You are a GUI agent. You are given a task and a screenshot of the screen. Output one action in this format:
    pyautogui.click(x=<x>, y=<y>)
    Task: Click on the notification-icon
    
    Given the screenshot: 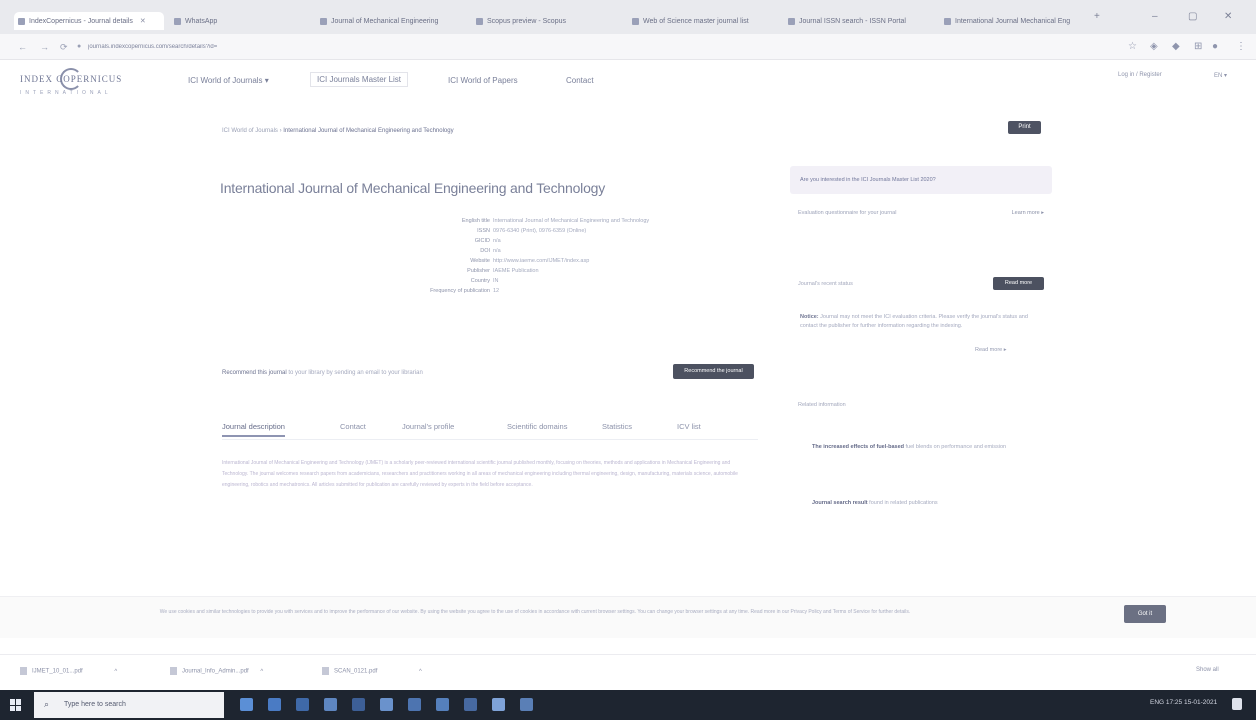 What is the action you would take?
    pyautogui.click(x=1237, y=704)
    